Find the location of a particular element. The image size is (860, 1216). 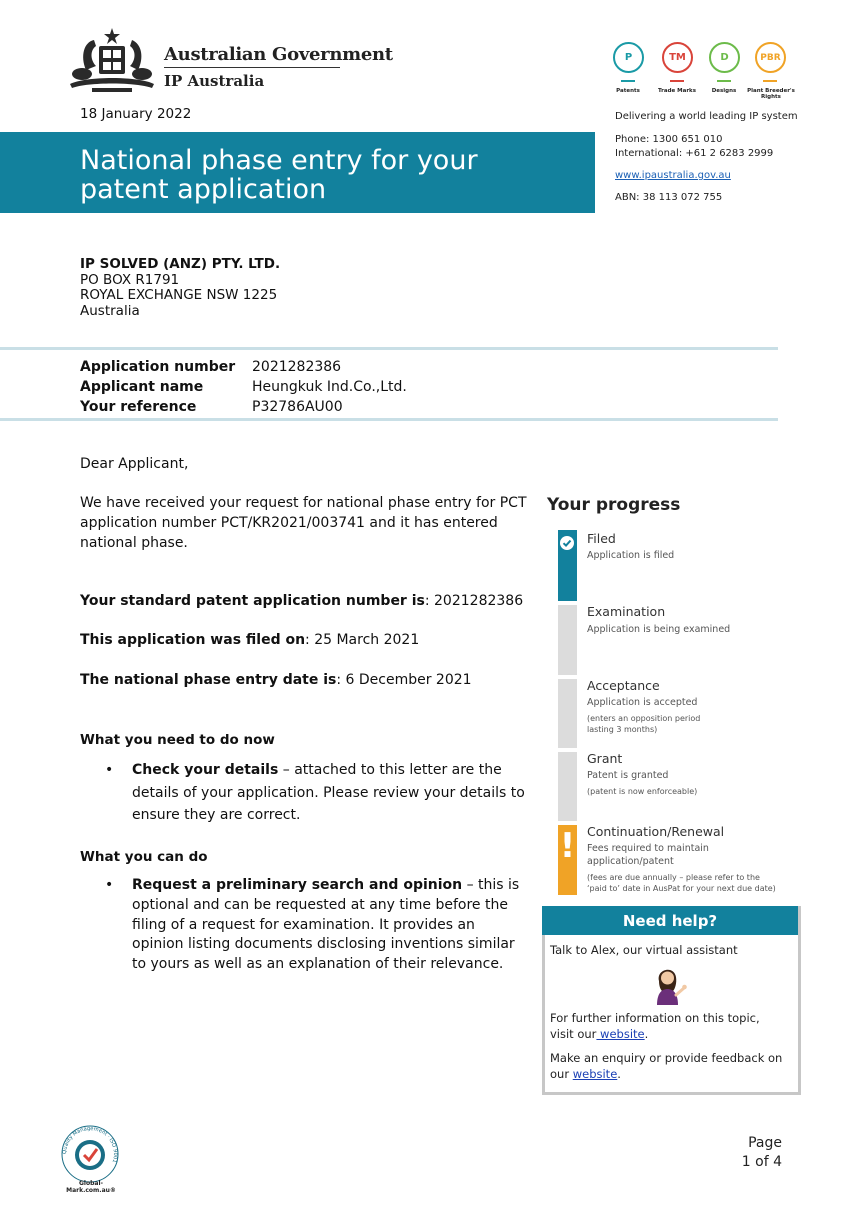

logo-divider is located at coordinates (252, 67).